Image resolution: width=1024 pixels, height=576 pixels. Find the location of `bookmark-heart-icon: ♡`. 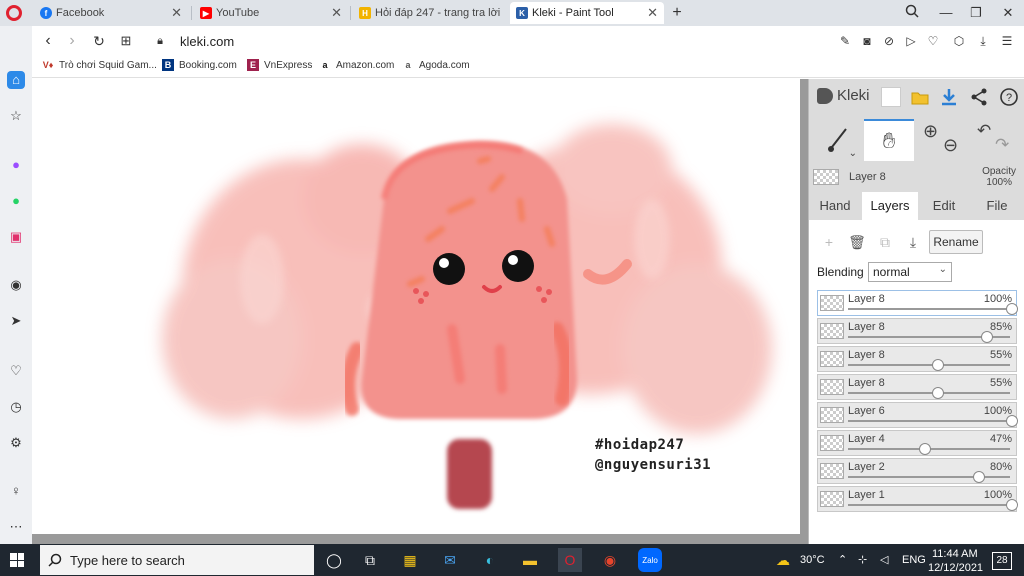

bookmark-heart-icon: ♡ is located at coordinates (933, 41).